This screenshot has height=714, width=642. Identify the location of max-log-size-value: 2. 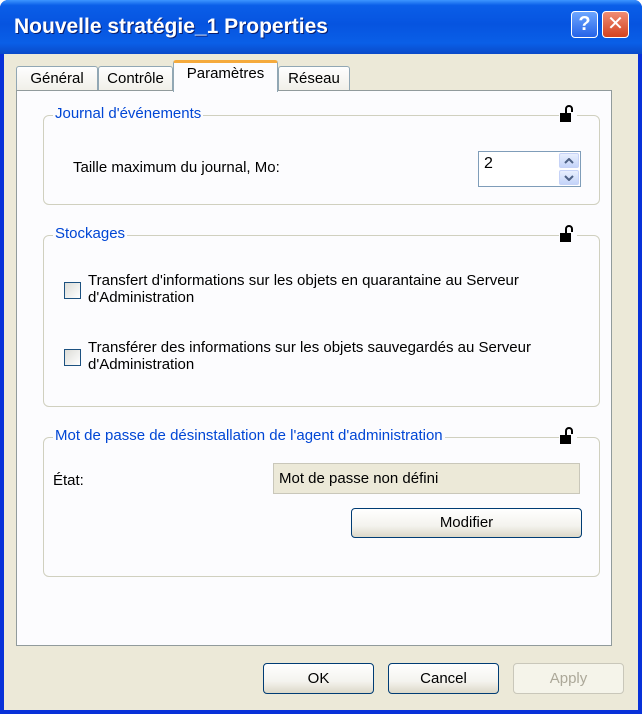
(488, 163).